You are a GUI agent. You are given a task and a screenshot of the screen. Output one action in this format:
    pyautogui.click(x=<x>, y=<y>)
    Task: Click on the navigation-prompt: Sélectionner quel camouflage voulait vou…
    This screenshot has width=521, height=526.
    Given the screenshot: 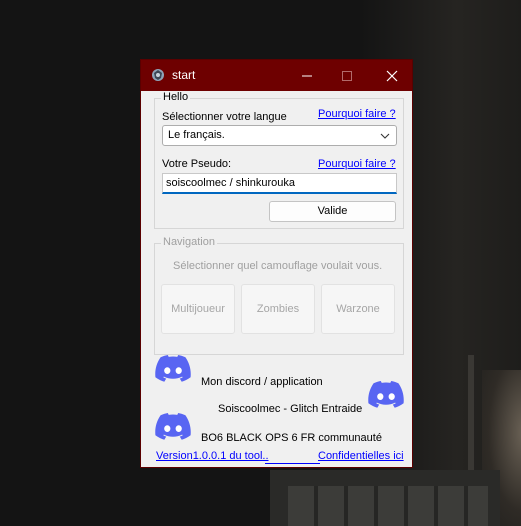 What is the action you would take?
    pyautogui.click(x=278, y=266)
    